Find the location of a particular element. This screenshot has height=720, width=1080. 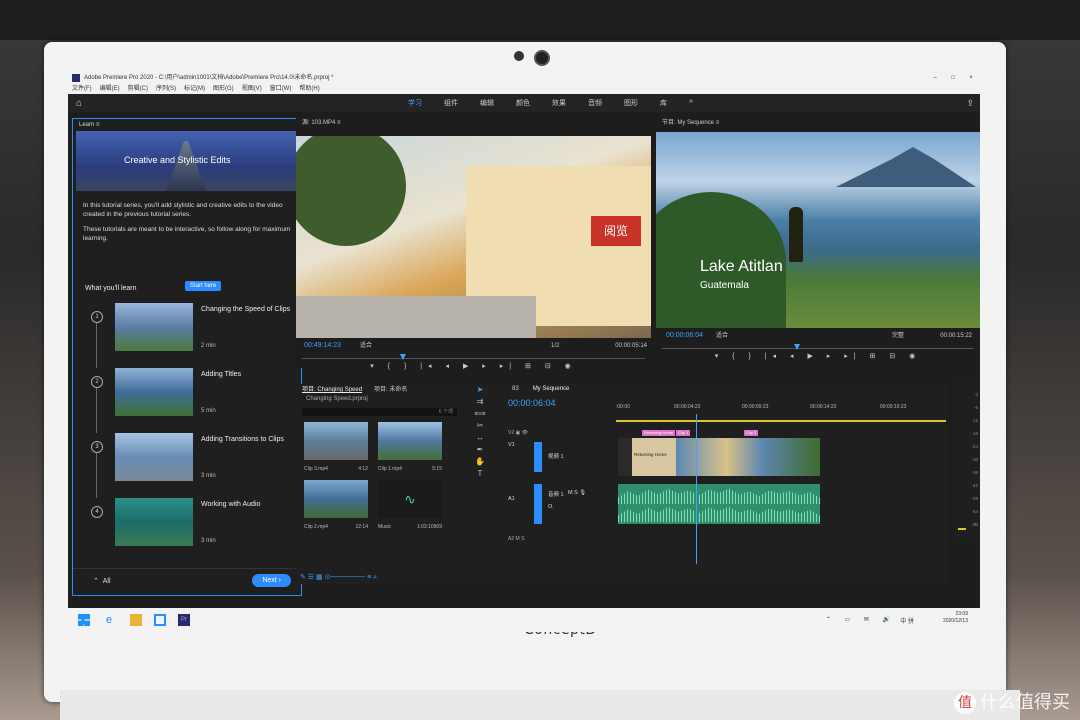

workspace-tab-assembly: 组件 is located at coordinates (451, 103).